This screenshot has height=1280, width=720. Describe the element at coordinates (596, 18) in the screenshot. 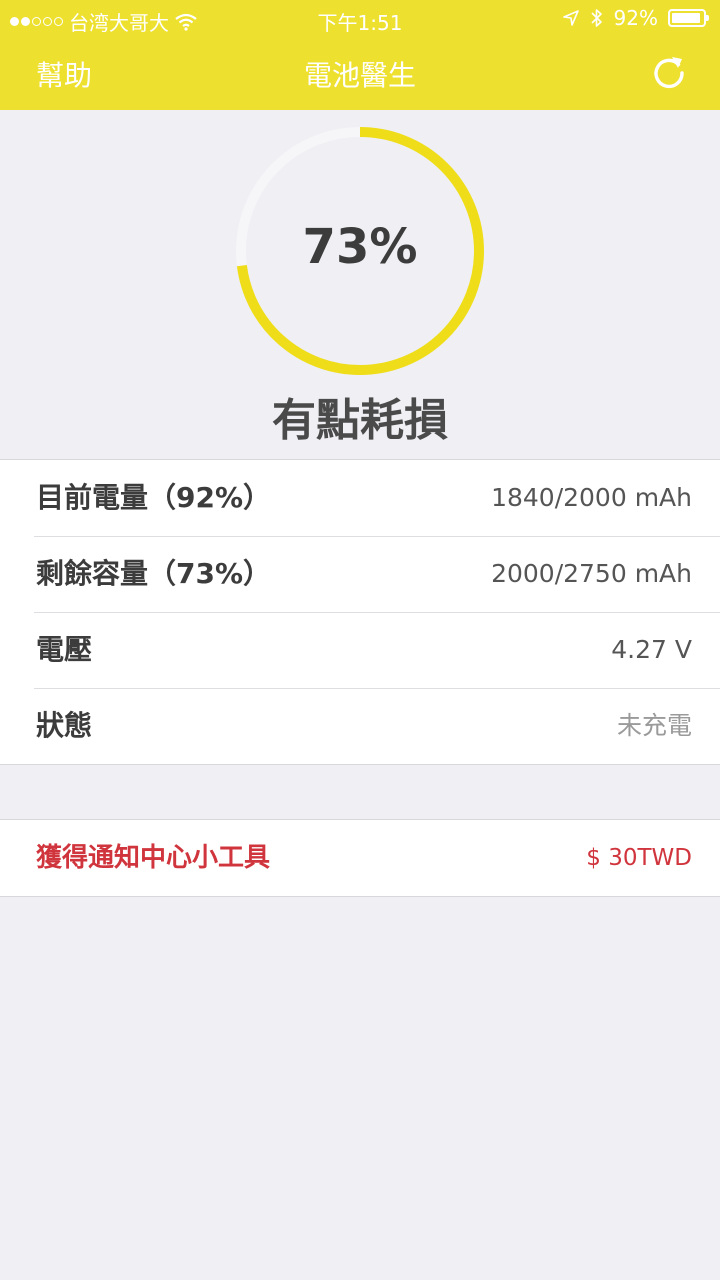

I see `bluetooth-icon` at that location.